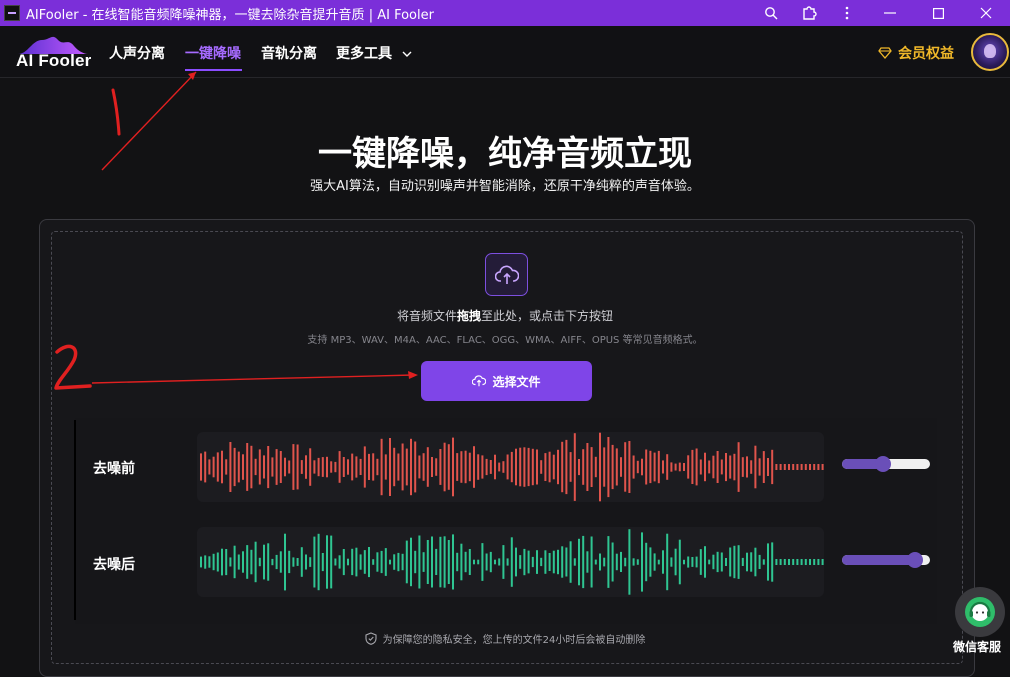  I want to click on user-avatar, so click(990, 52).